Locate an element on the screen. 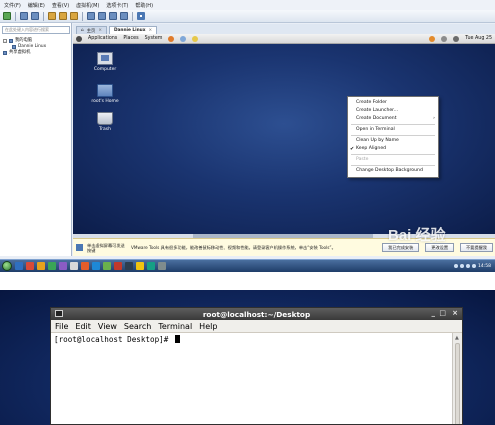 This screenshot has height=425, width=495. snapshot-manager-icon is located at coordinates (74, 16).